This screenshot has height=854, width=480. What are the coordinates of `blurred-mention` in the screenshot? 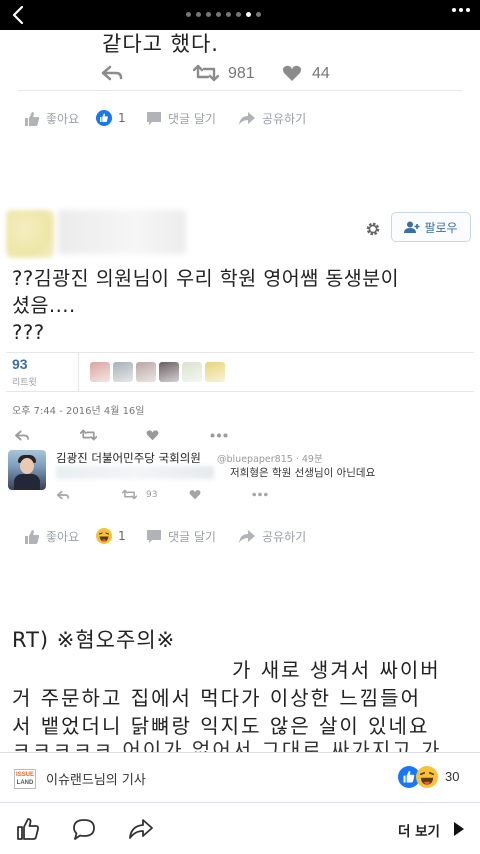 It's located at (135, 472).